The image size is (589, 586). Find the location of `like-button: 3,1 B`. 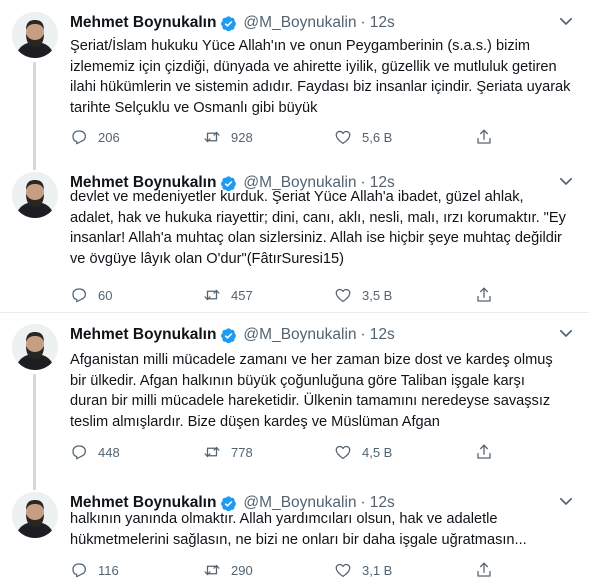

like-button: 3,1 B is located at coordinates (363, 570).